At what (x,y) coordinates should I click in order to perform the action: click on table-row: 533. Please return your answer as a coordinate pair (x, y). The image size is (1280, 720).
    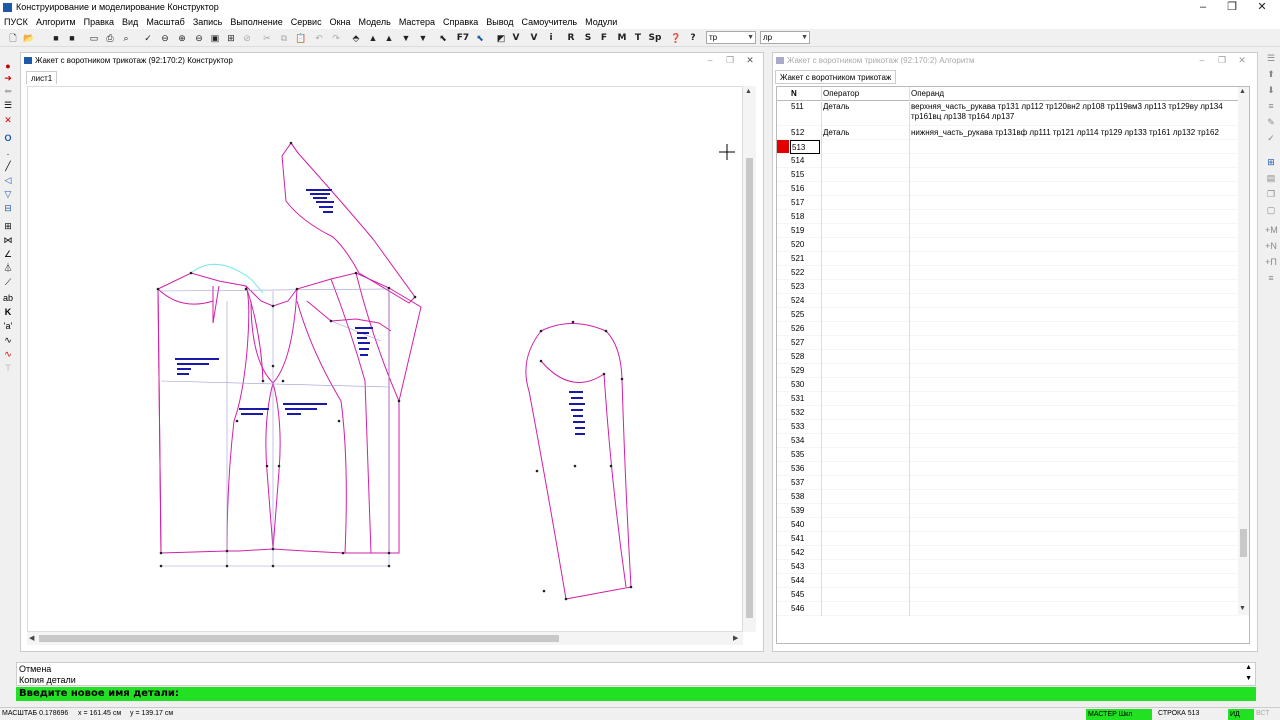
    Looking at the image, I should click on (1008, 427).